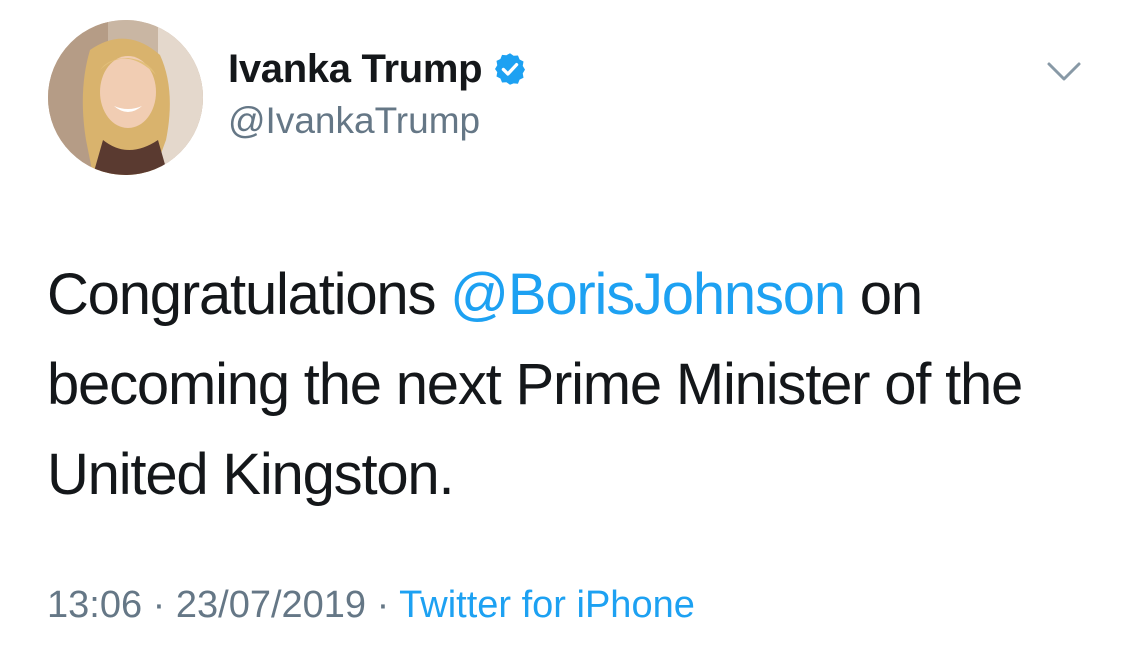 This screenshot has height=669, width=1125. I want to click on chevron-down-icon, so click(1064, 72).